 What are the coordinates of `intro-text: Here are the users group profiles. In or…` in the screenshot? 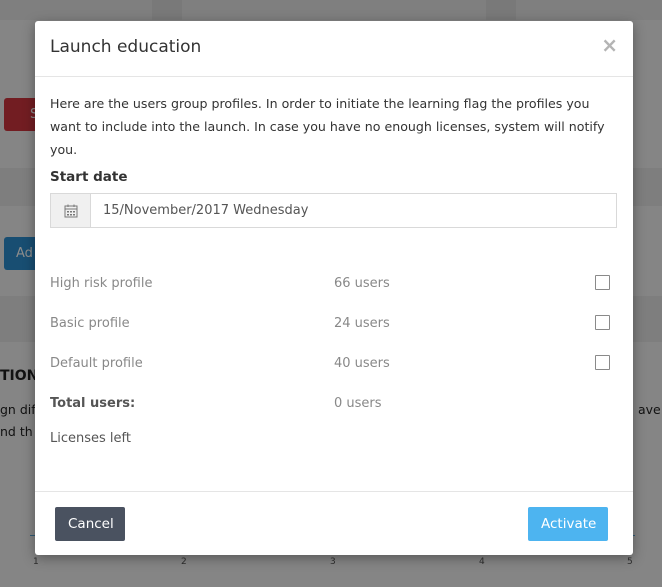 It's located at (327, 126).